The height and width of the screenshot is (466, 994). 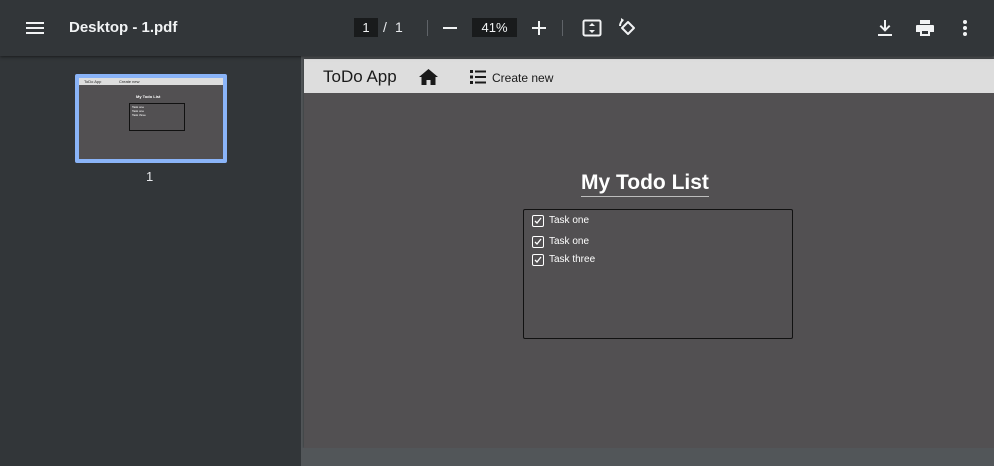 I want to click on thumbnail-nav: ToDo App Create new, so click(x=151, y=81).